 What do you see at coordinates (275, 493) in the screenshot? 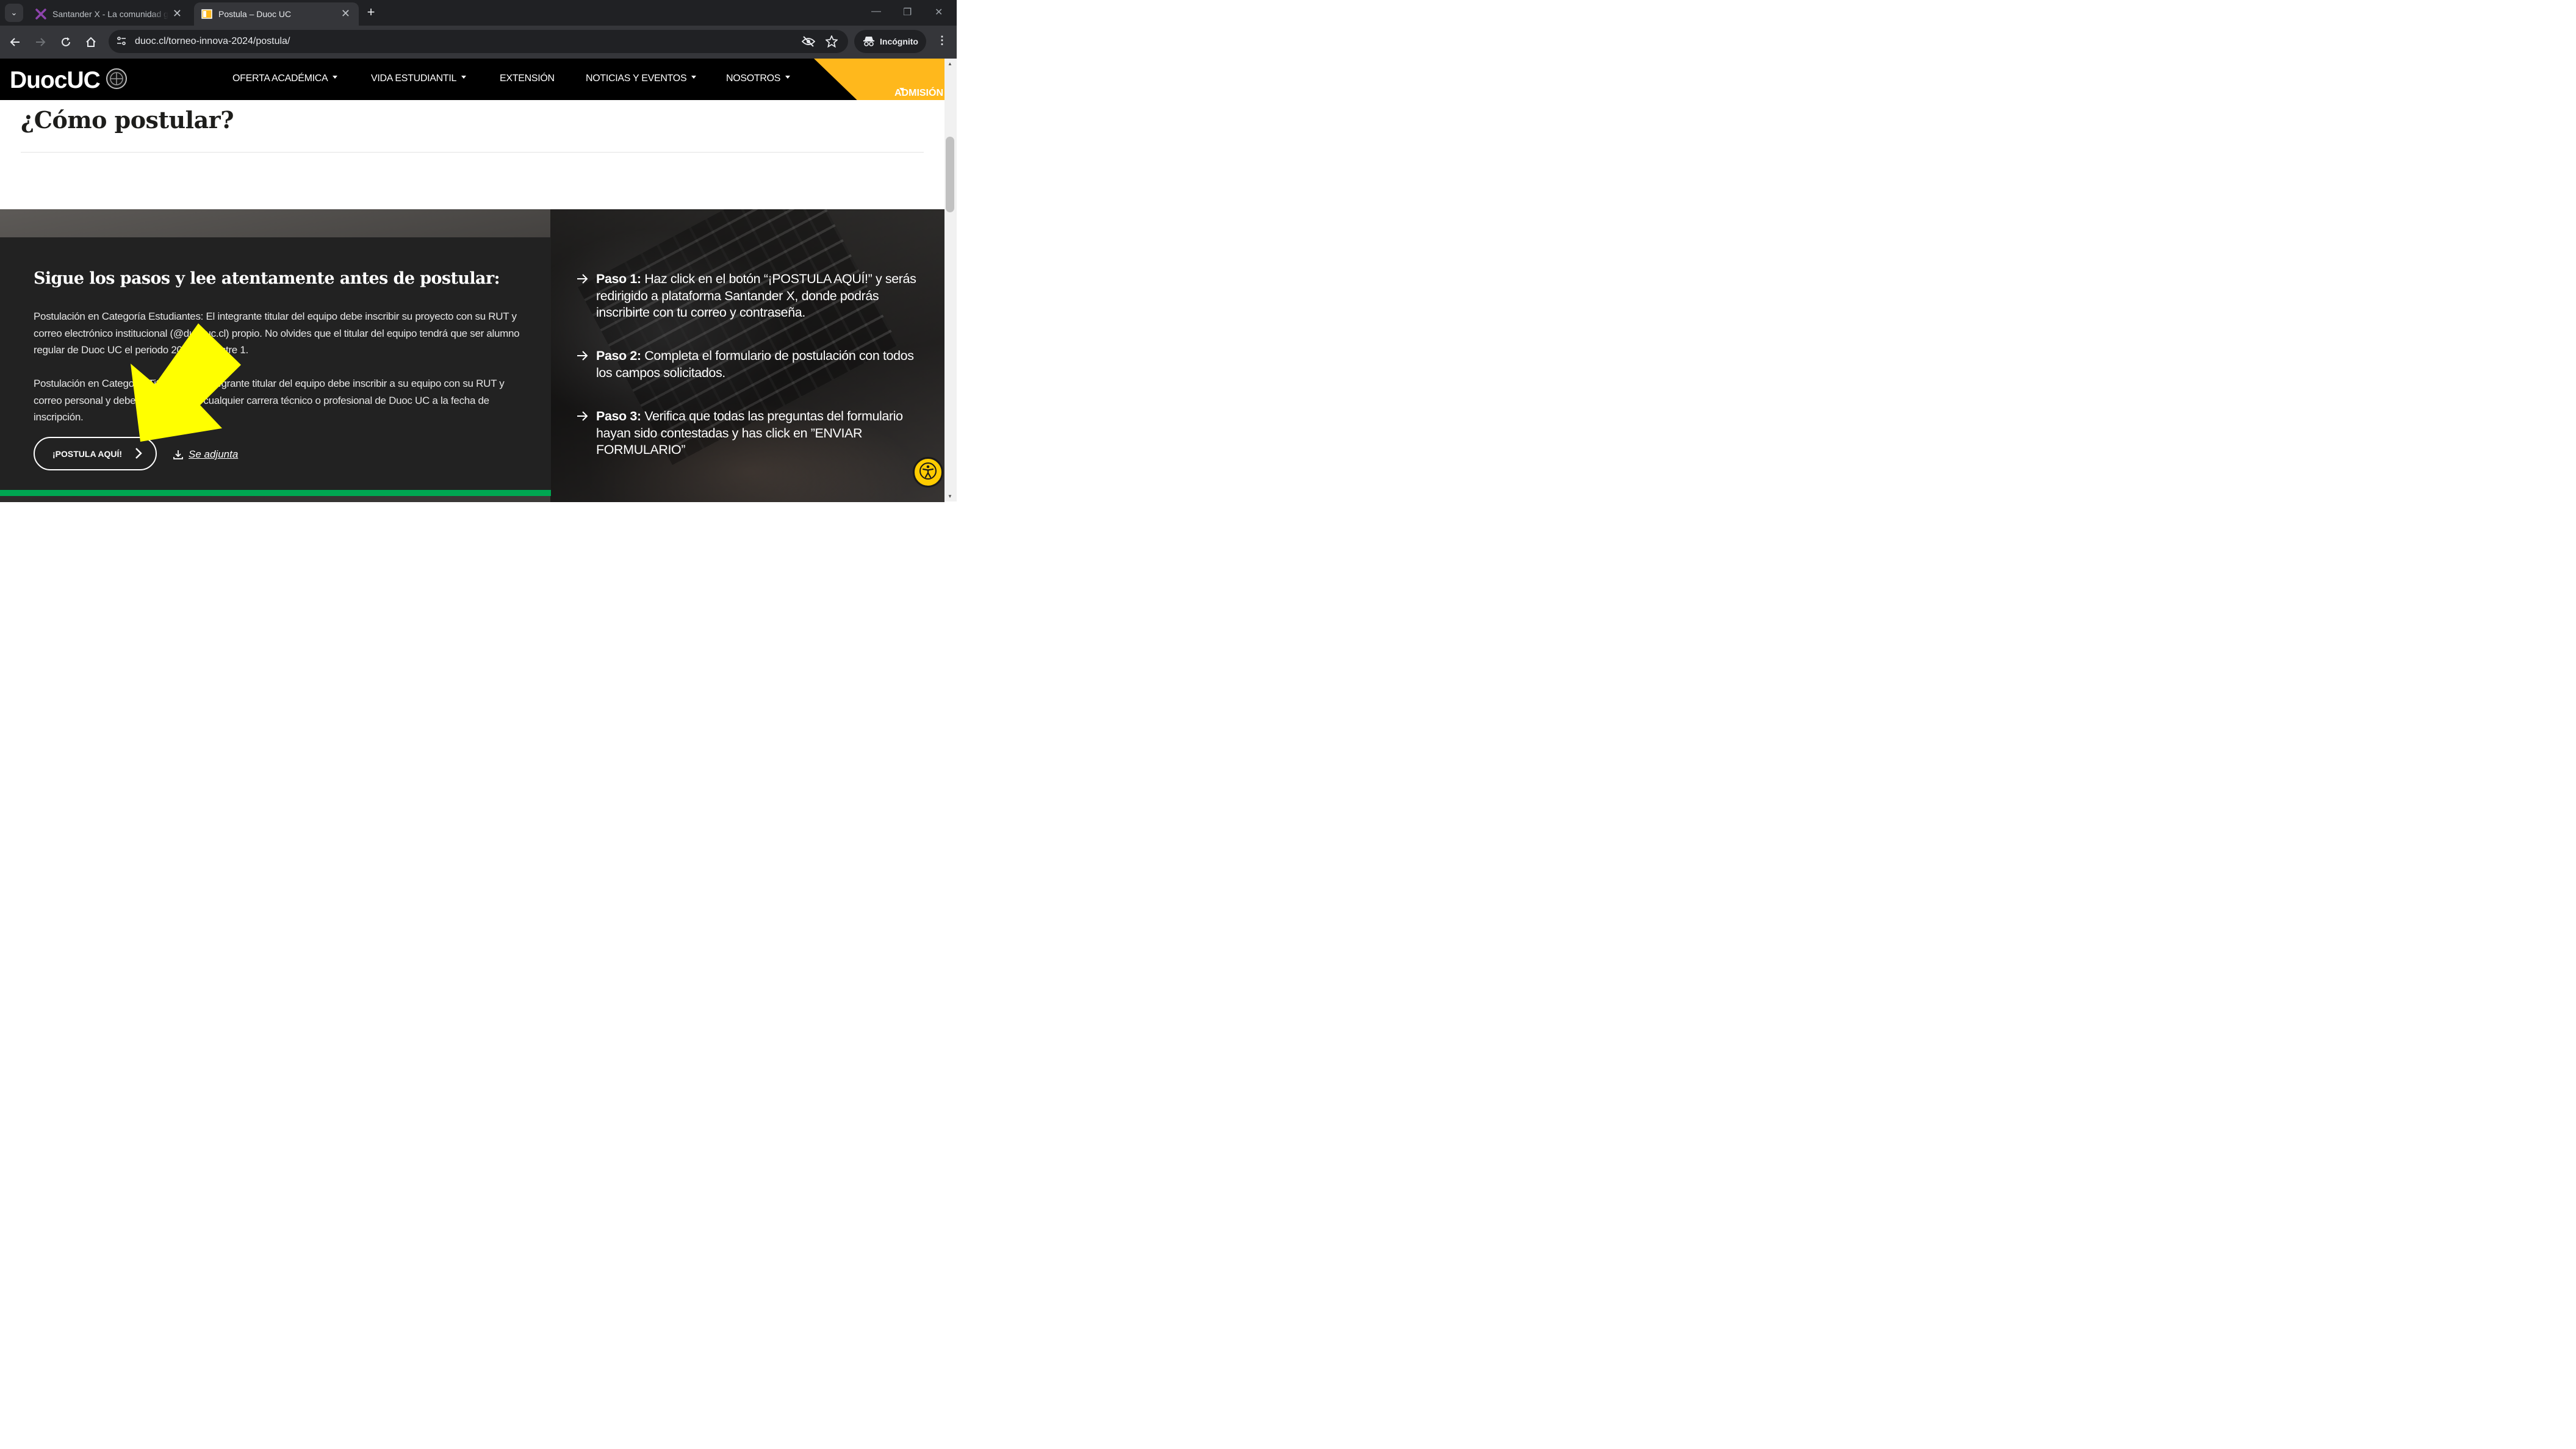
I see `green-accent-bar` at bounding box center [275, 493].